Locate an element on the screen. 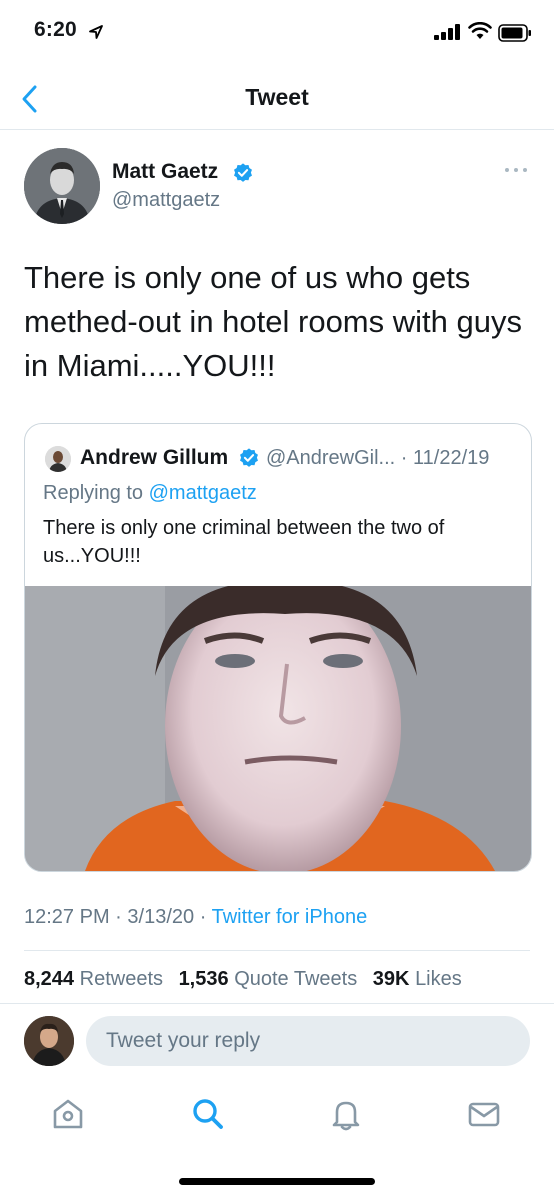  quoted-author-name: Andrew Gillum is located at coordinates (154, 457).